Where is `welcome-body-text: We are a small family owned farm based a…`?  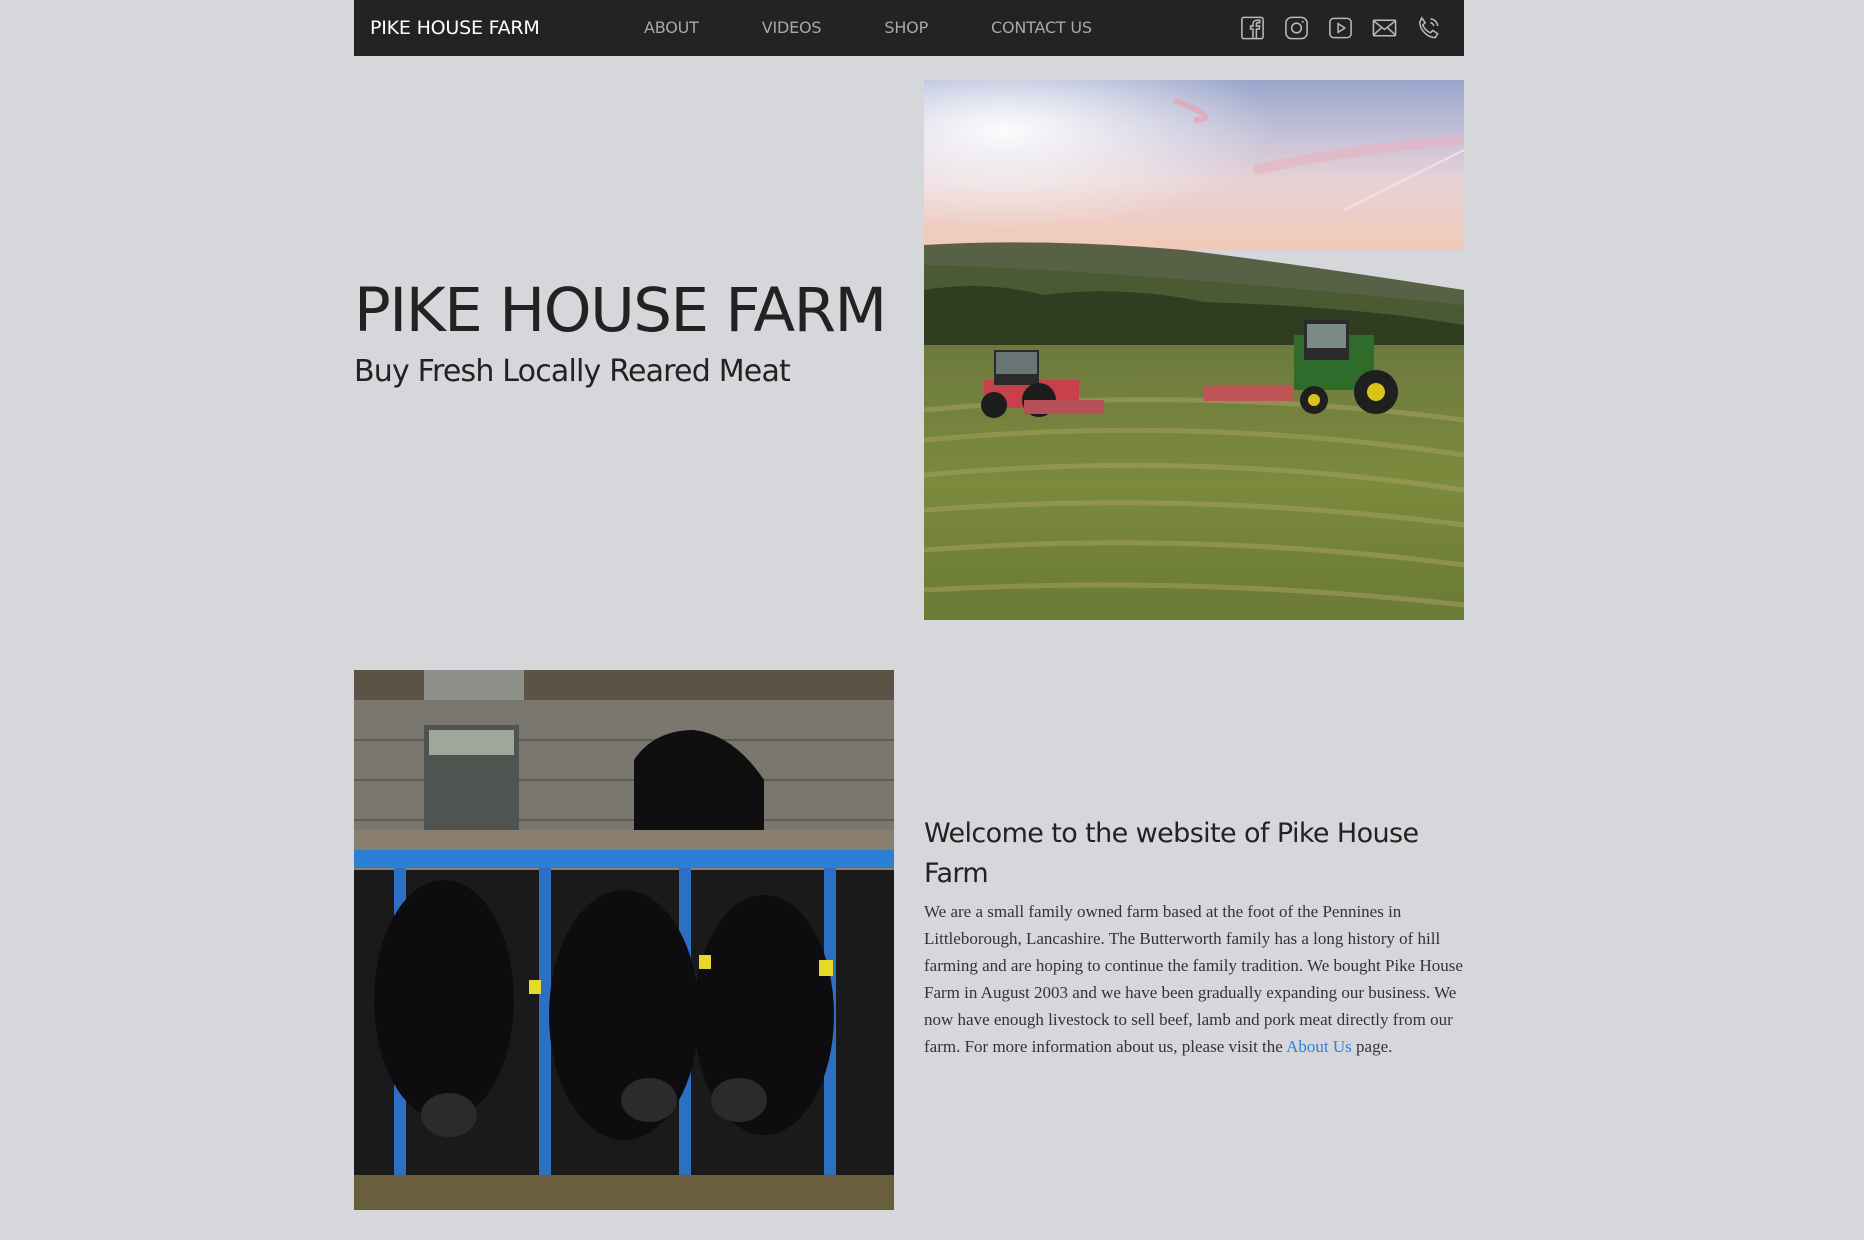
welcome-body-text: We are a small family owned farm based a… is located at coordinates (1193, 979).